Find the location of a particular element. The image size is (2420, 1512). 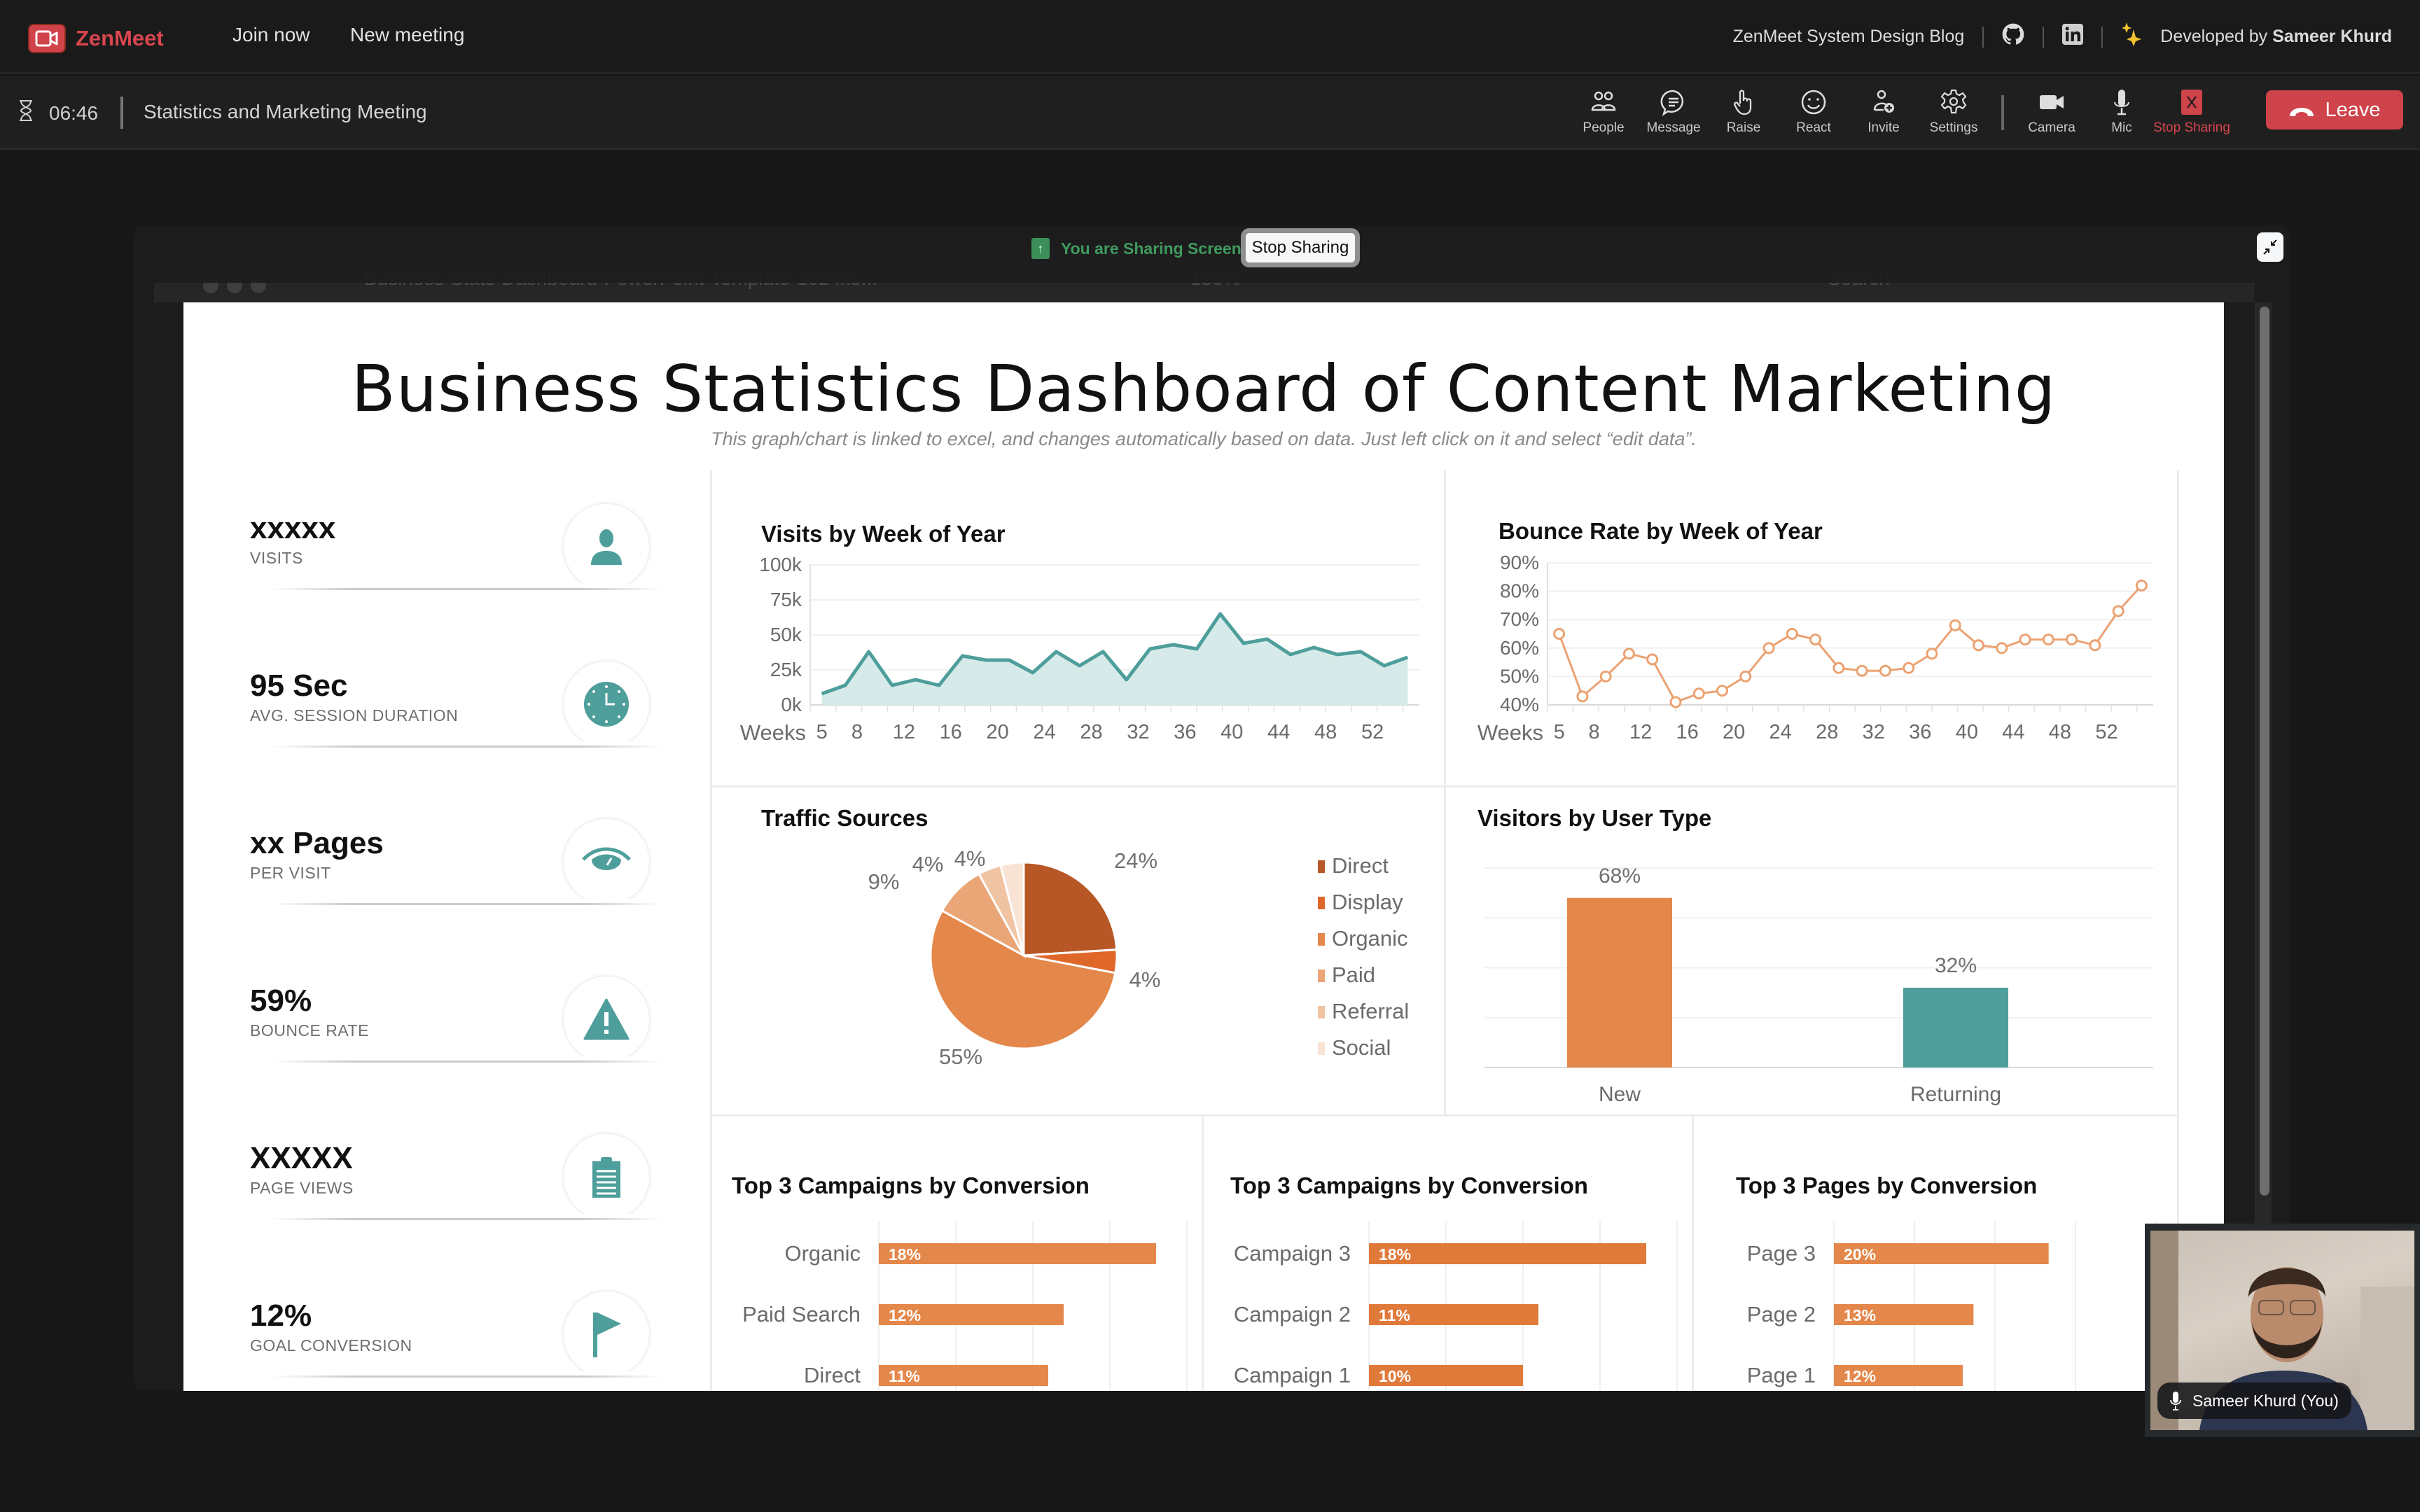

kpi-bounce-rate: 59% BOUNCE RATE is located at coordinates (460, 1039).